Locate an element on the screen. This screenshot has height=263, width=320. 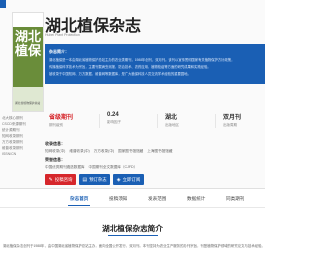
honor-item: 中国期刊全文数据库（CJFD） is located at coordinates (113, 167).